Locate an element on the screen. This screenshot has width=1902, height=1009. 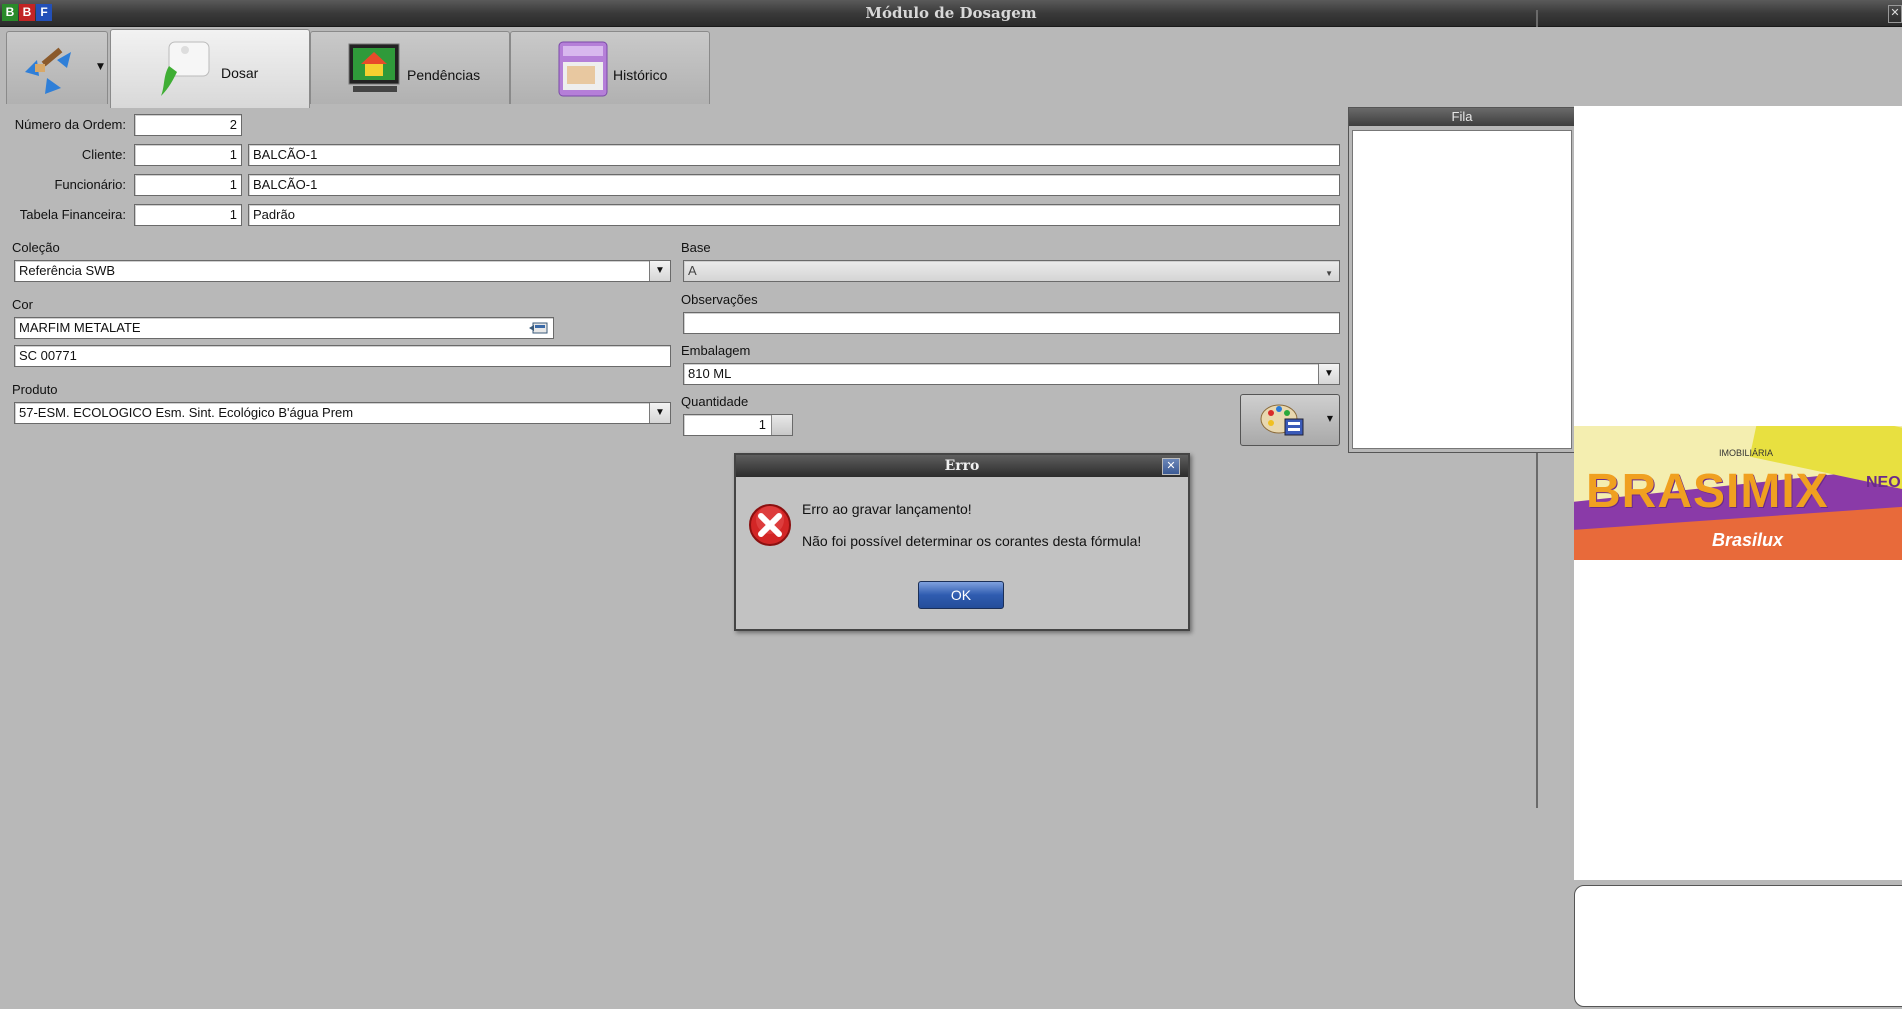
color-picker-icon is located at coordinates (539, 328).